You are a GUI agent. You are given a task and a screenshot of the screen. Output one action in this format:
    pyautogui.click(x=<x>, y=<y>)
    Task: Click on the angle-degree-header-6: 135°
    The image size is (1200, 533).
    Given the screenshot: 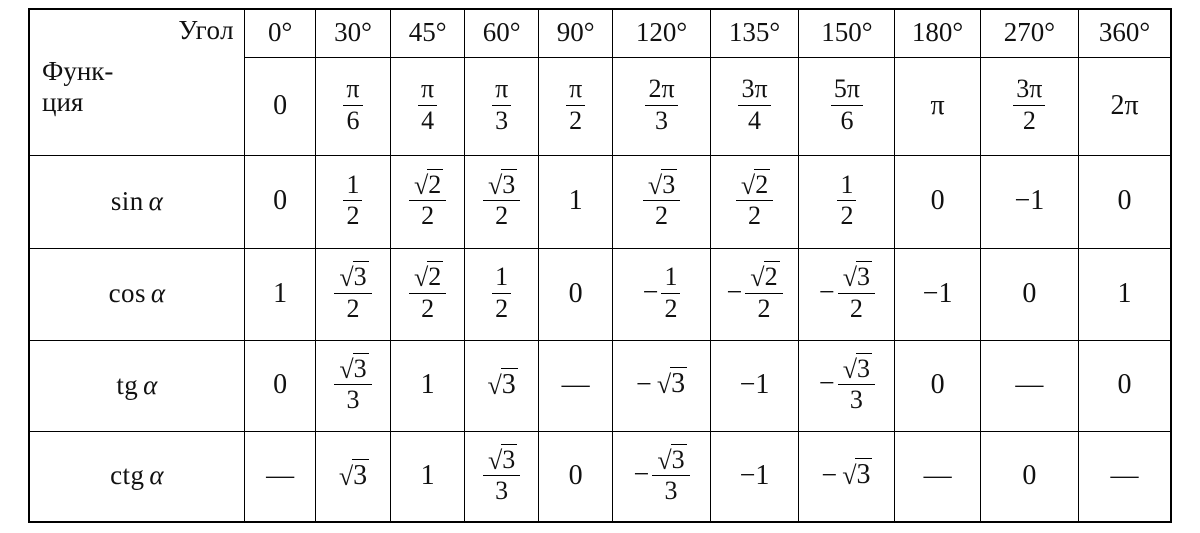 What is the action you would take?
    pyautogui.click(x=754, y=33)
    